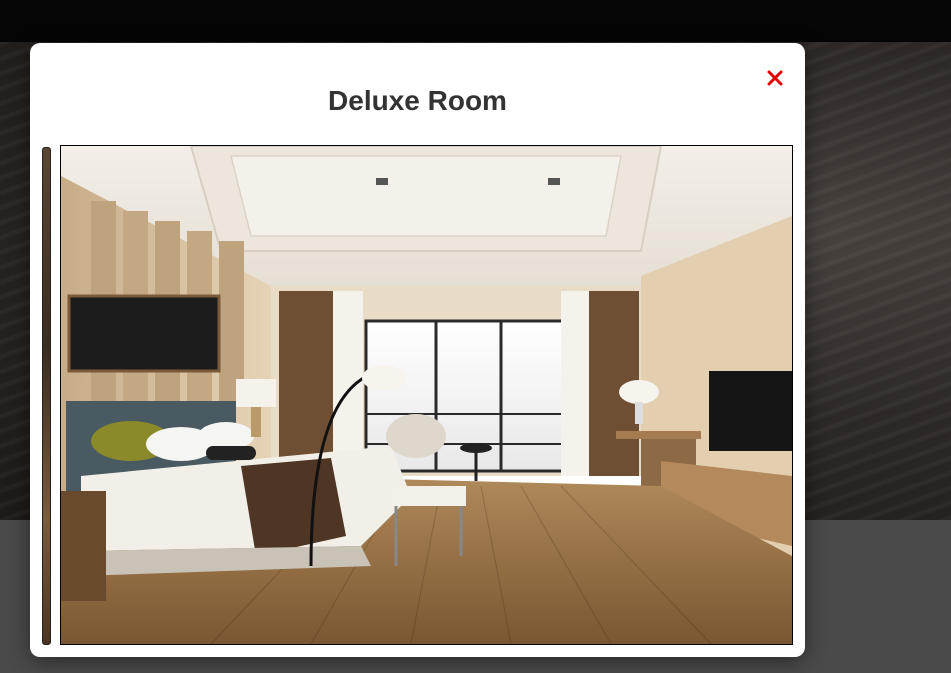 This screenshot has height=673, width=951. What do you see at coordinates (46, 396) in the screenshot?
I see `previous-slide-image` at bounding box center [46, 396].